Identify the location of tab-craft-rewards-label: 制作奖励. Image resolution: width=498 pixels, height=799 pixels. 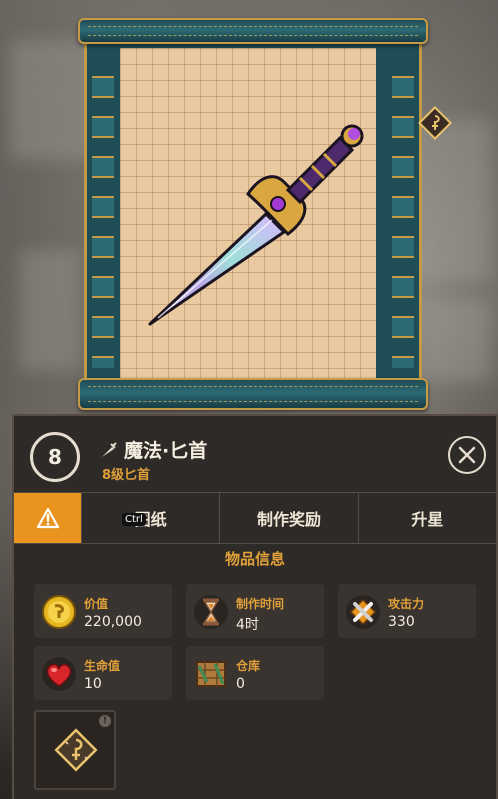
(288, 519).